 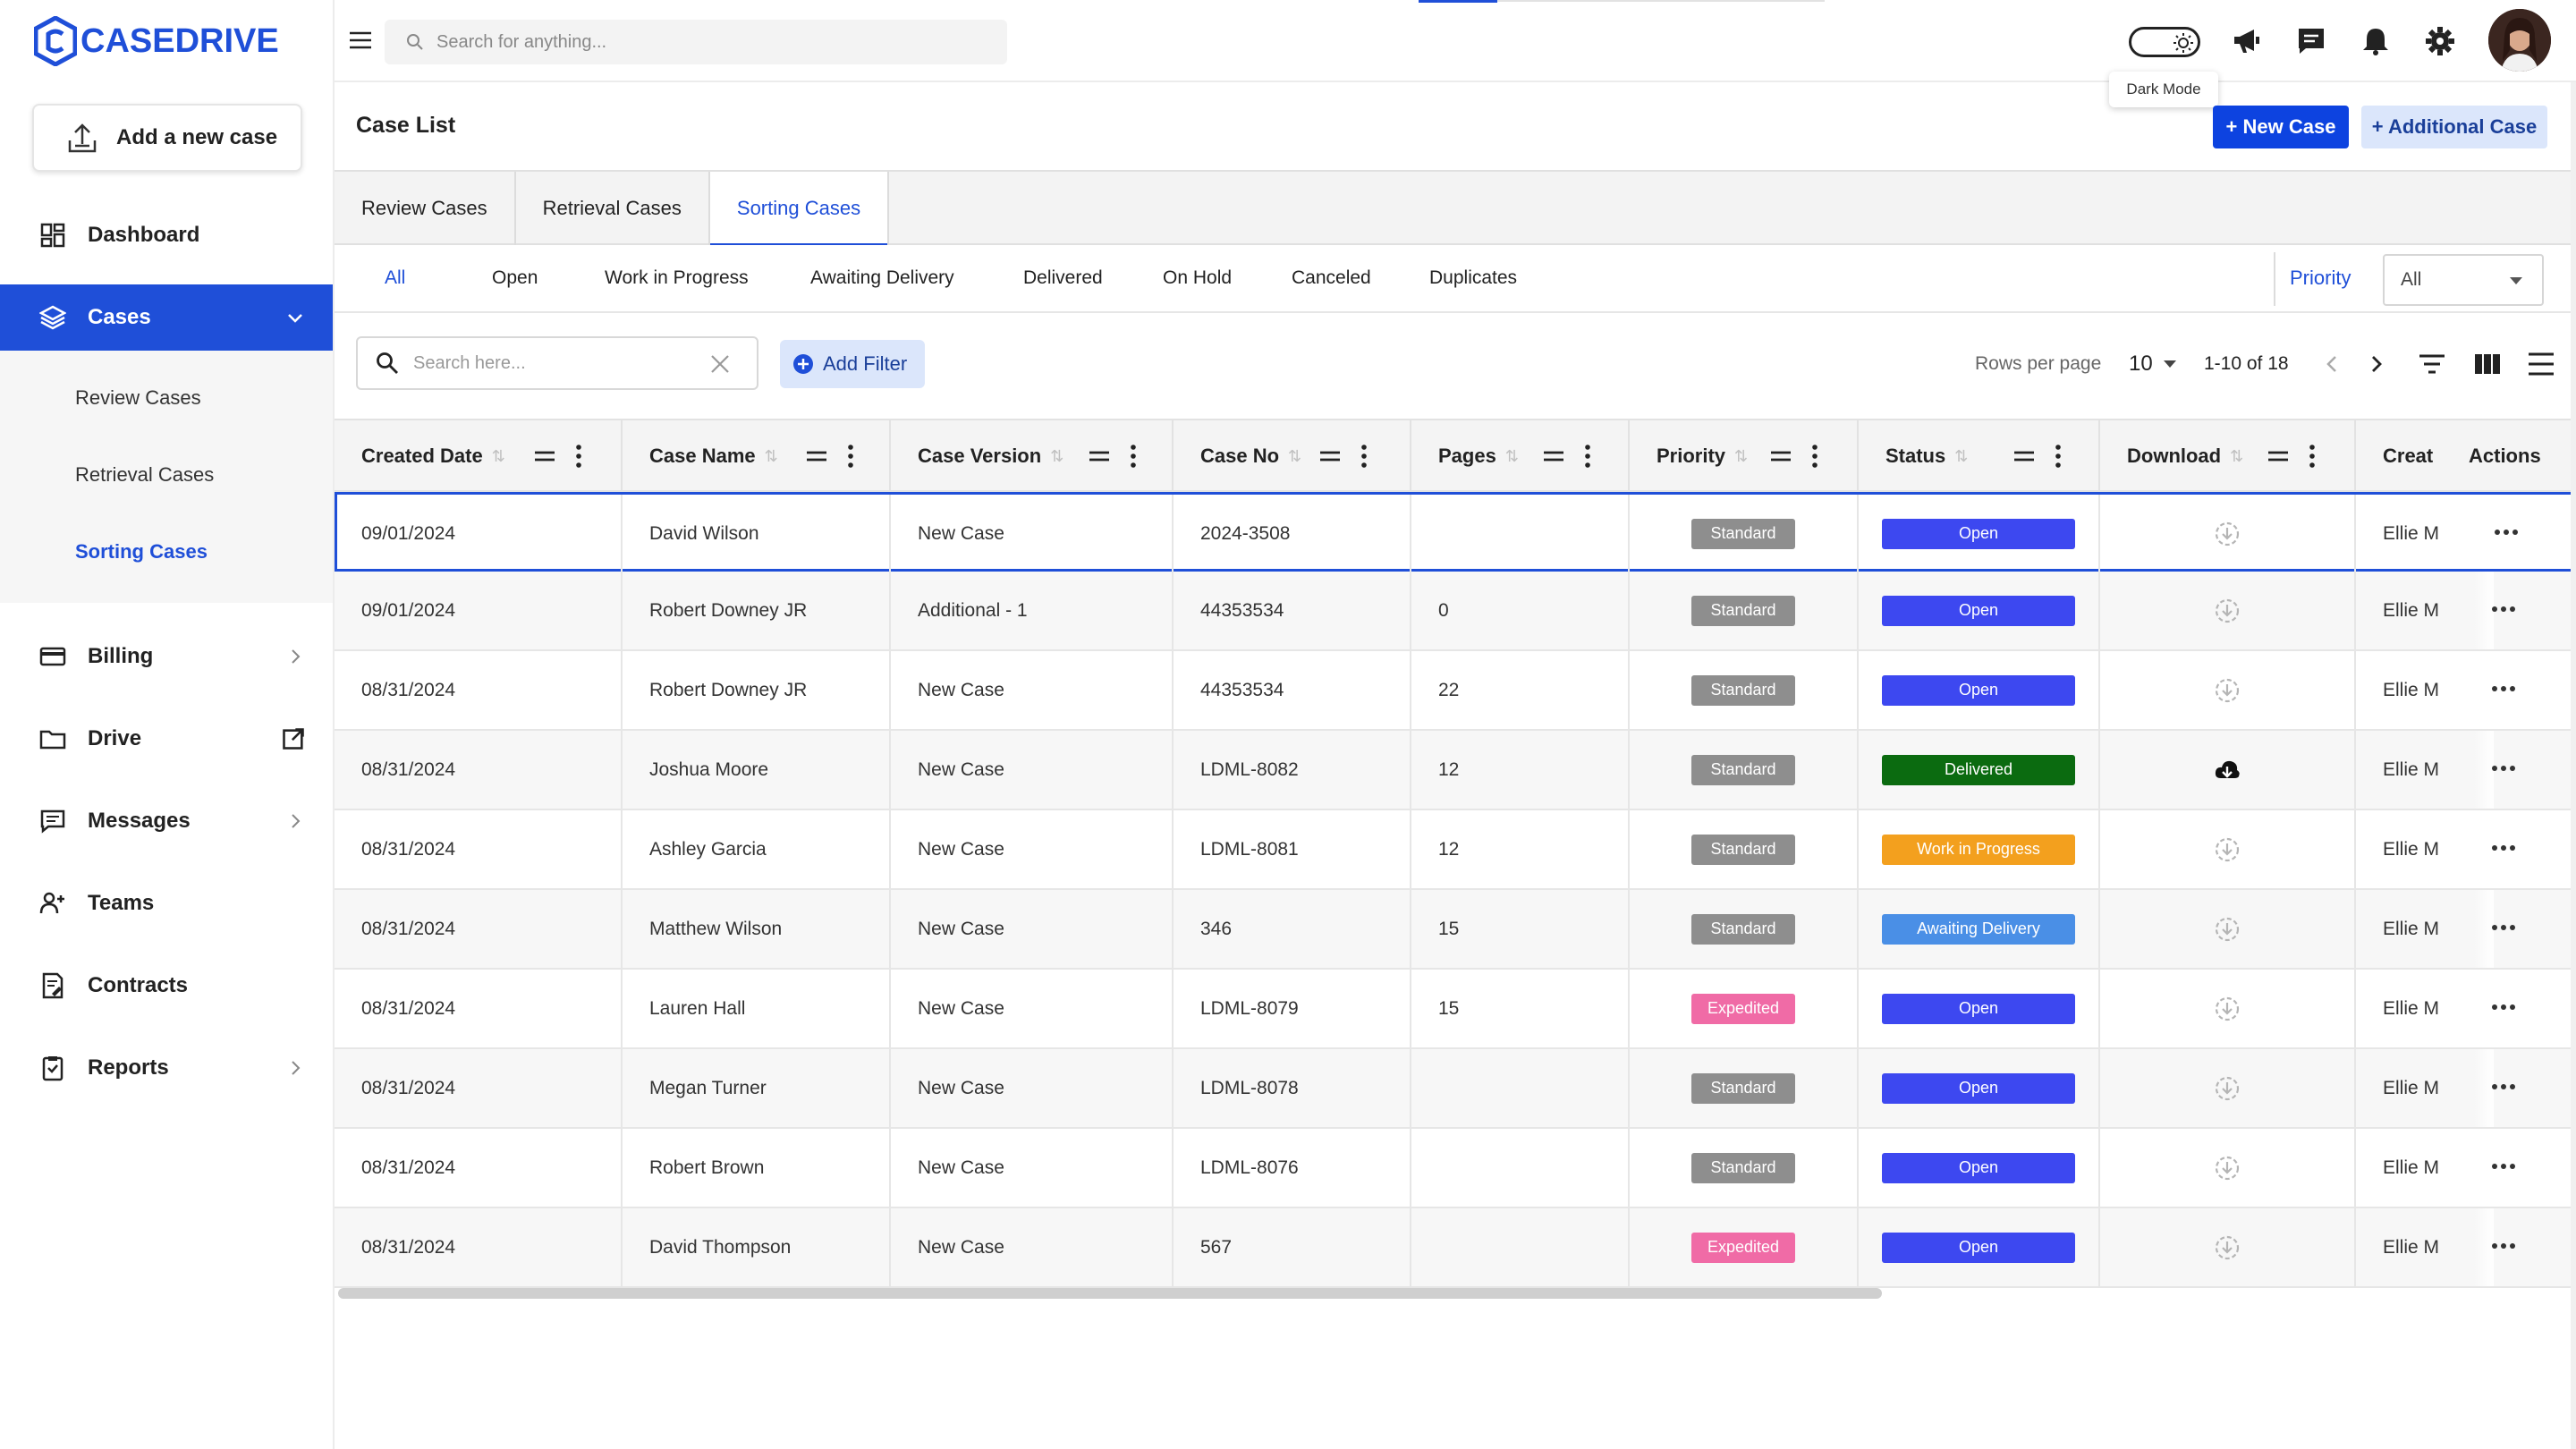 What do you see at coordinates (2440, 41) in the screenshot?
I see `gear-icon` at bounding box center [2440, 41].